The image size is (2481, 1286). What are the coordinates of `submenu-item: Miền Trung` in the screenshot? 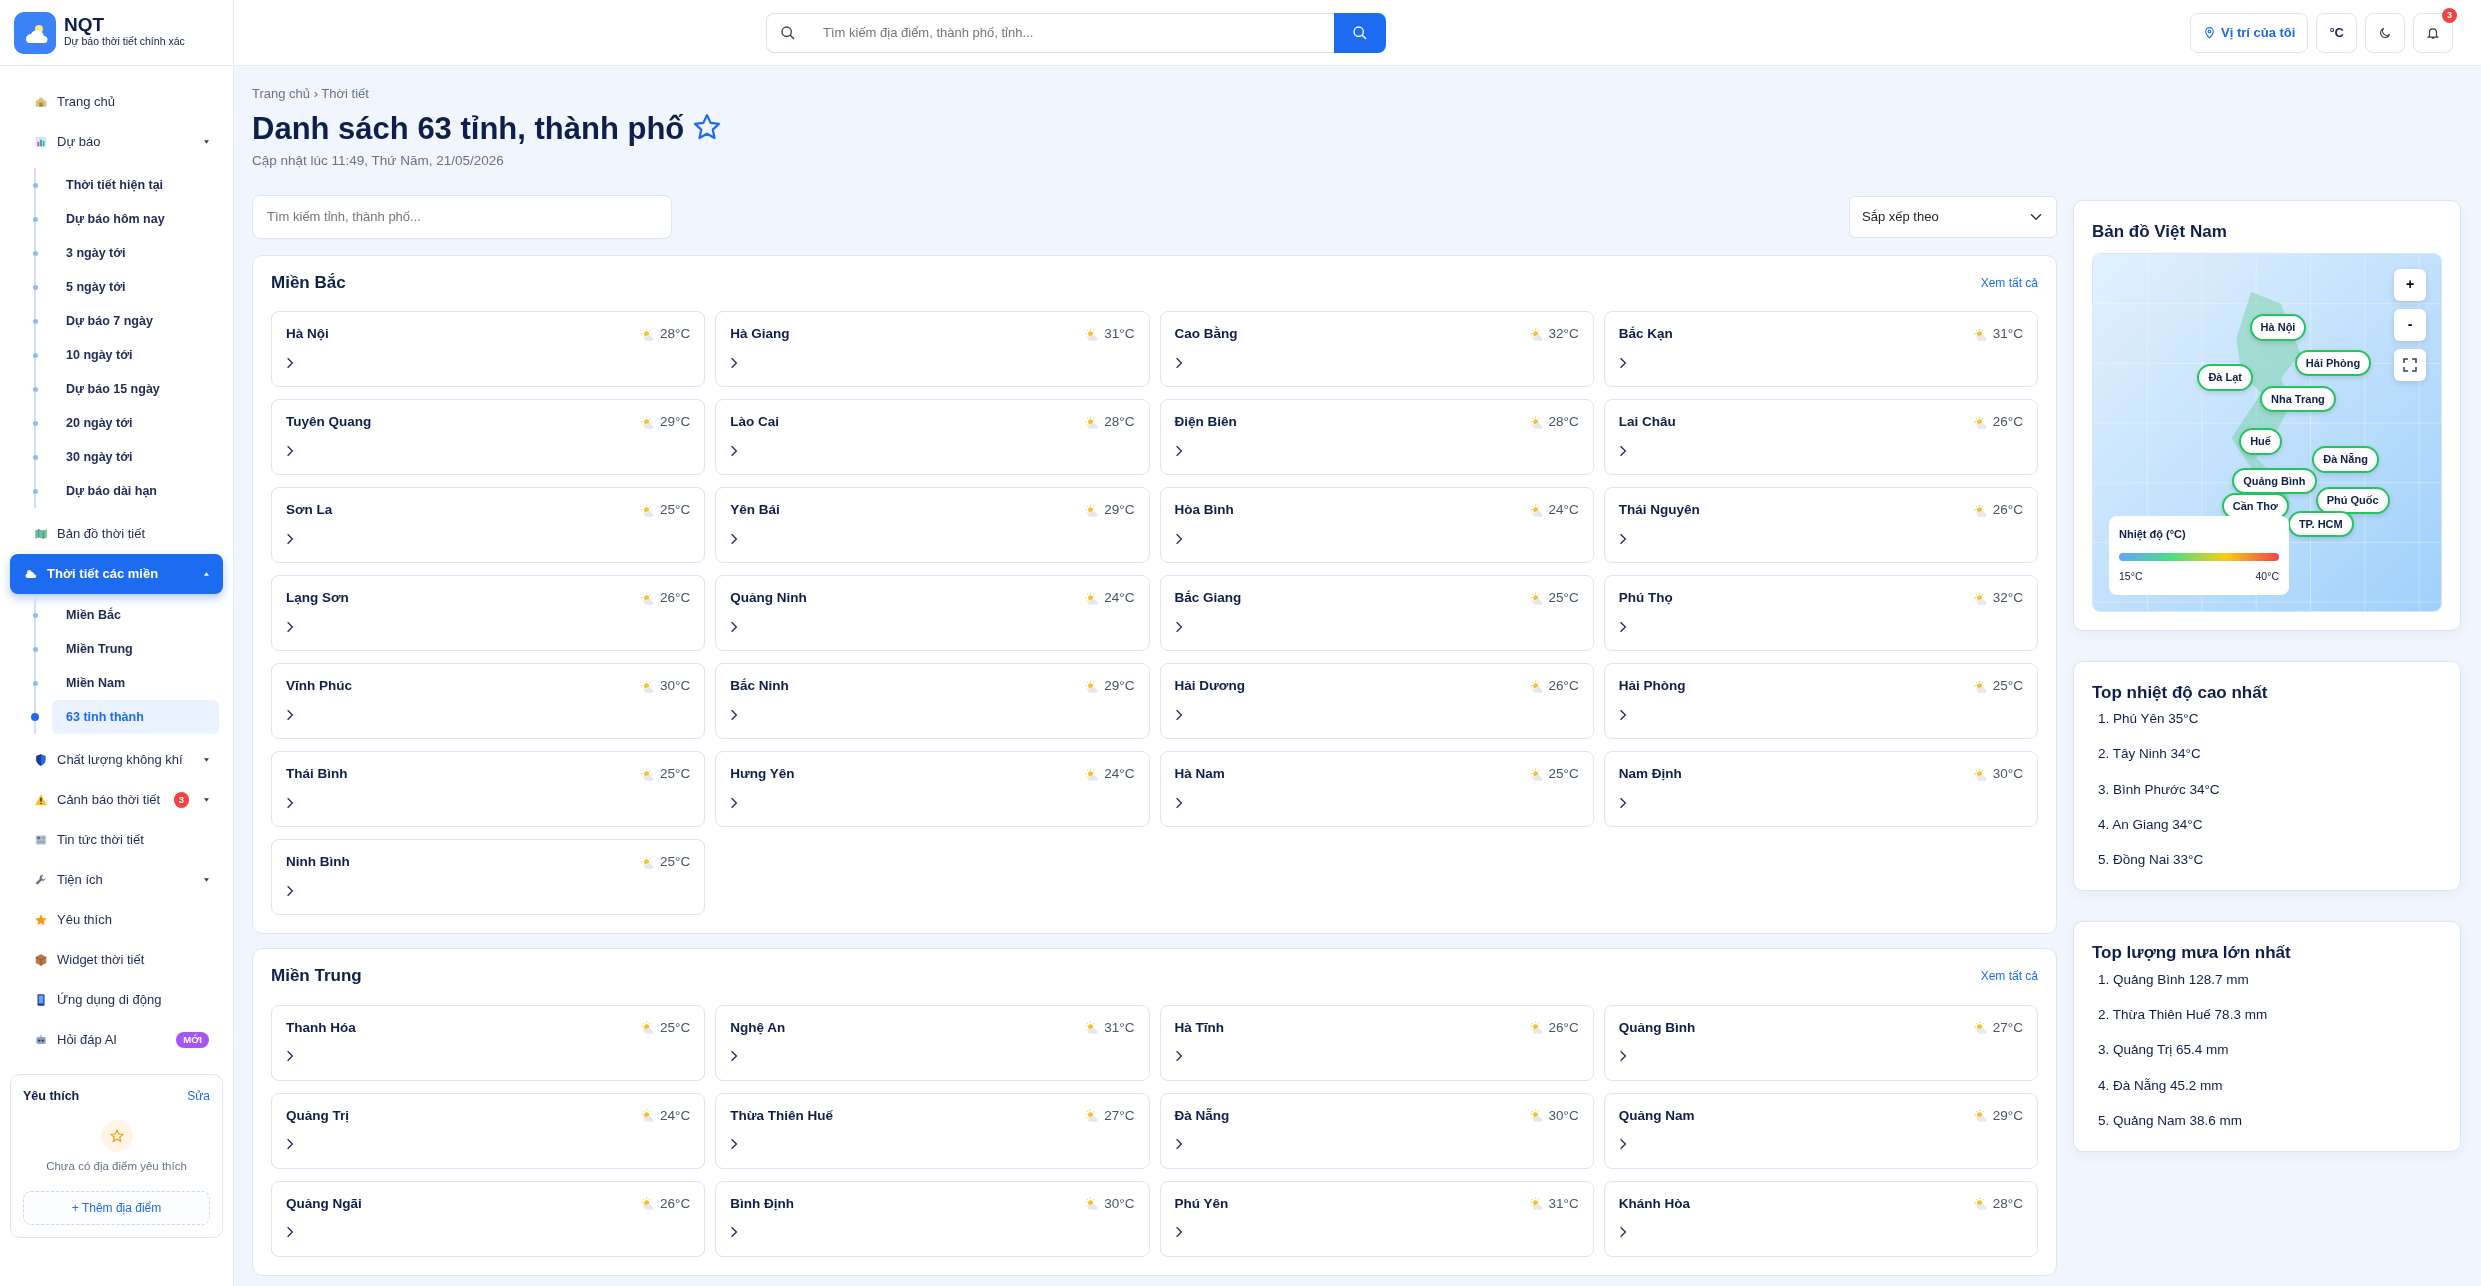 It's located at (135, 649).